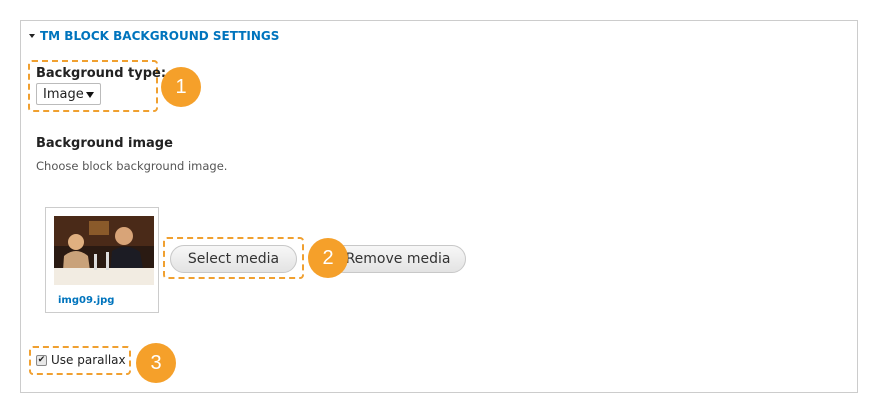  I want to click on parallax-checkbox: ✔, so click(41, 360).